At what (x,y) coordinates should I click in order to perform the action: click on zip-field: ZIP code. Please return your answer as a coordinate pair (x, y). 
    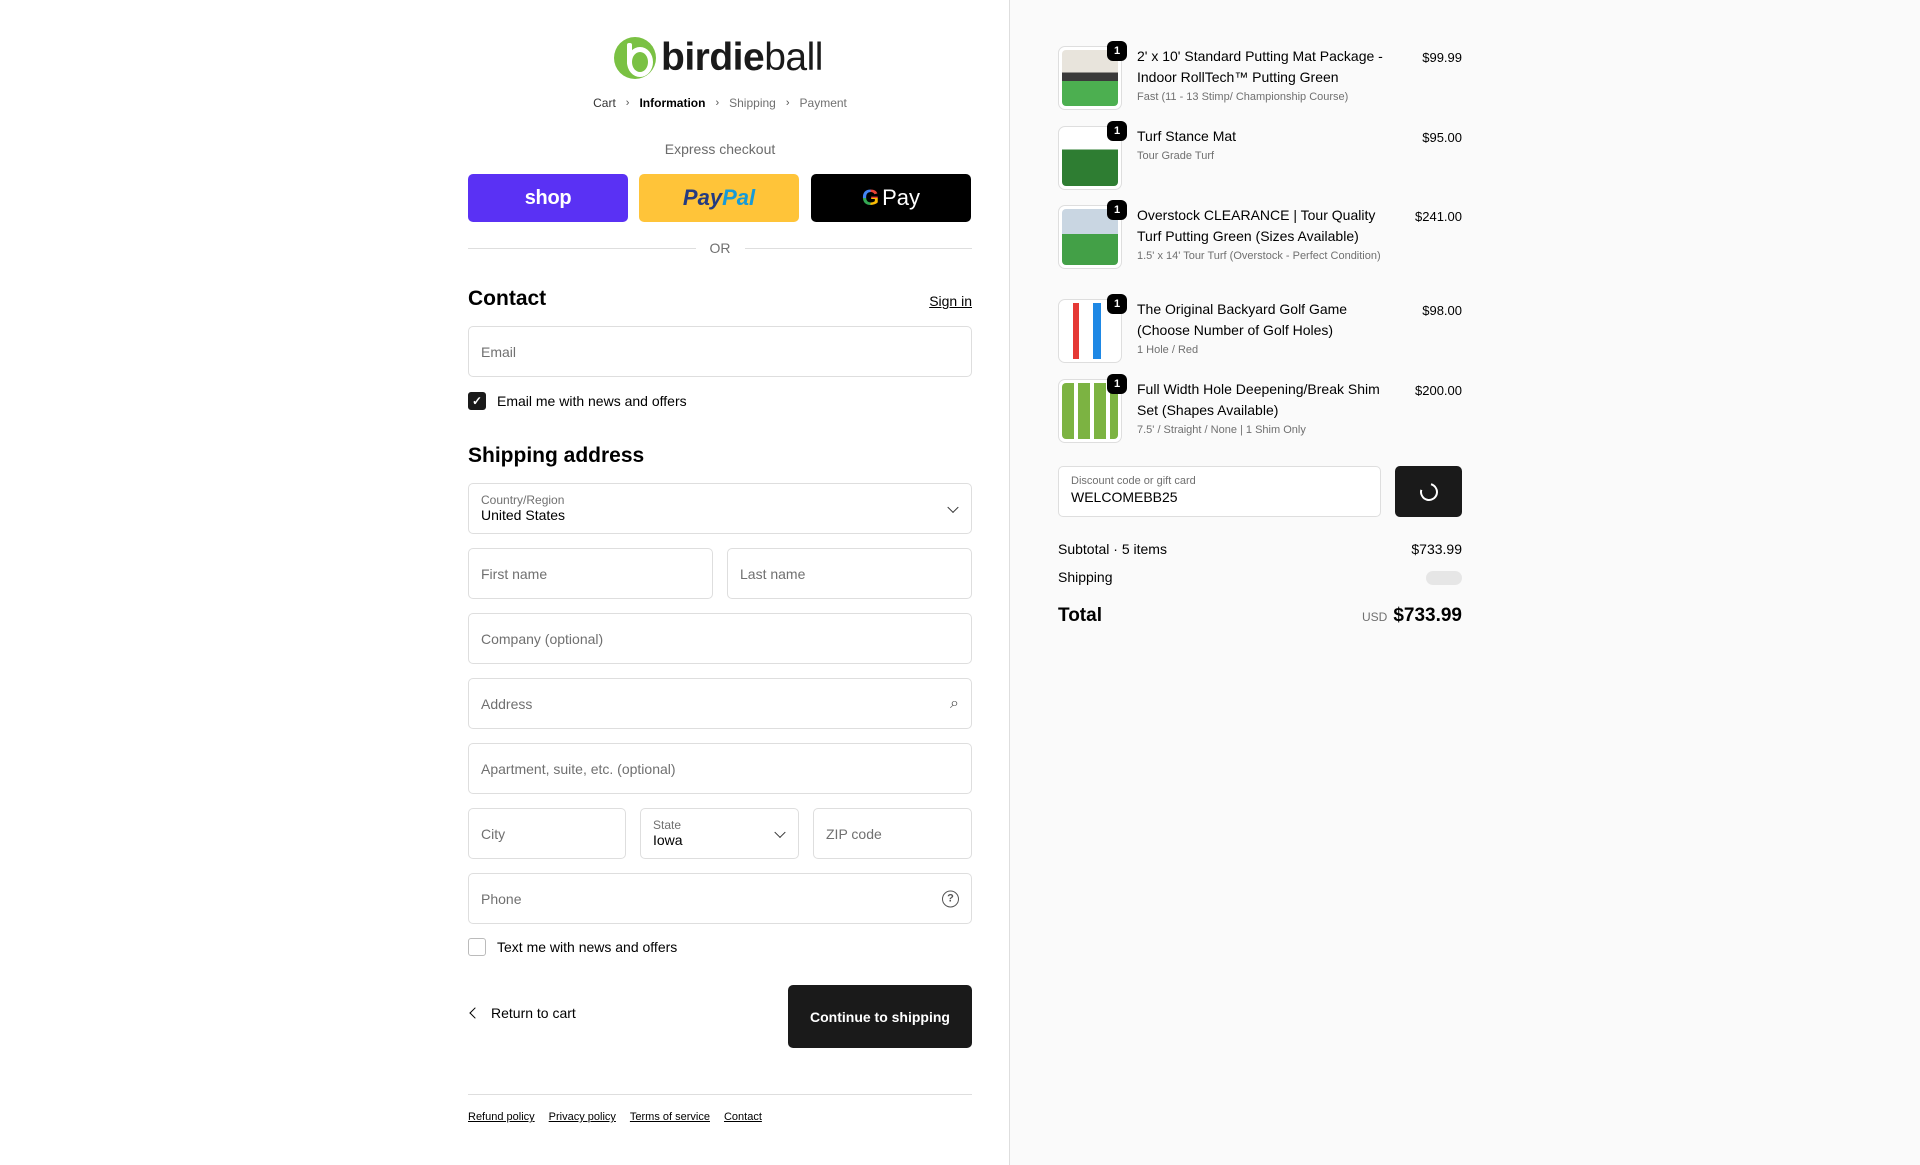
    Looking at the image, I should click on (892, 833).